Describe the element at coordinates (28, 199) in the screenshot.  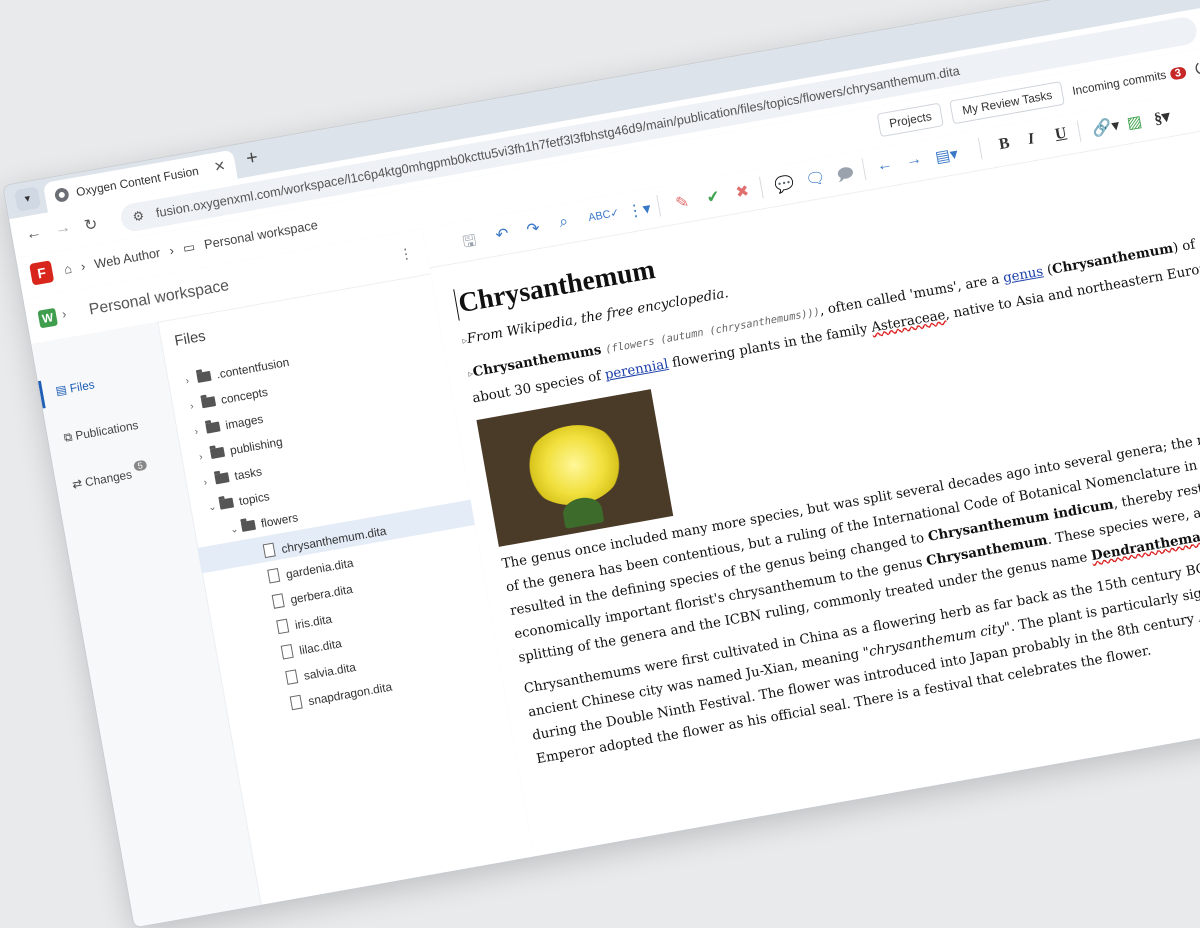
I see `tab-search-button: ▾` at that location.